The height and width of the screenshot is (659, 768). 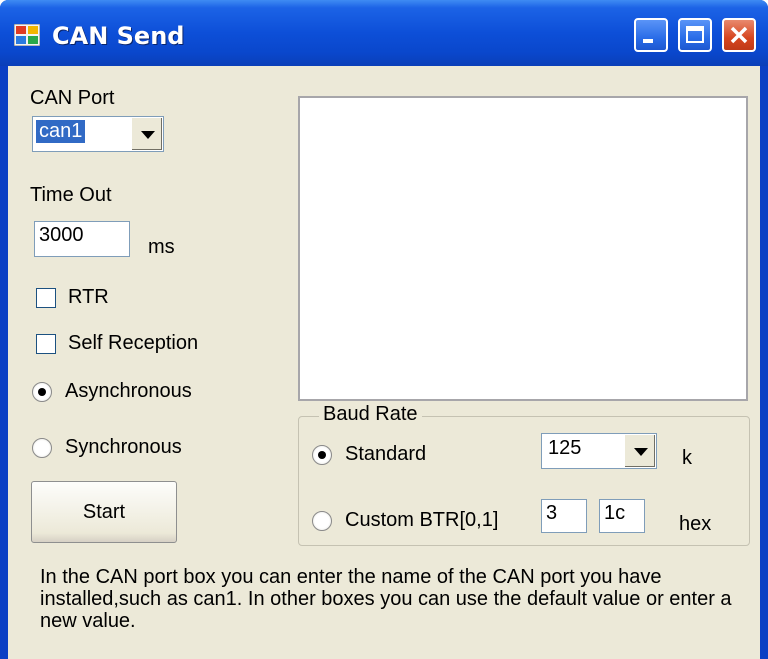 I want to click on synchronous-radio, so click(x=42, y=448).